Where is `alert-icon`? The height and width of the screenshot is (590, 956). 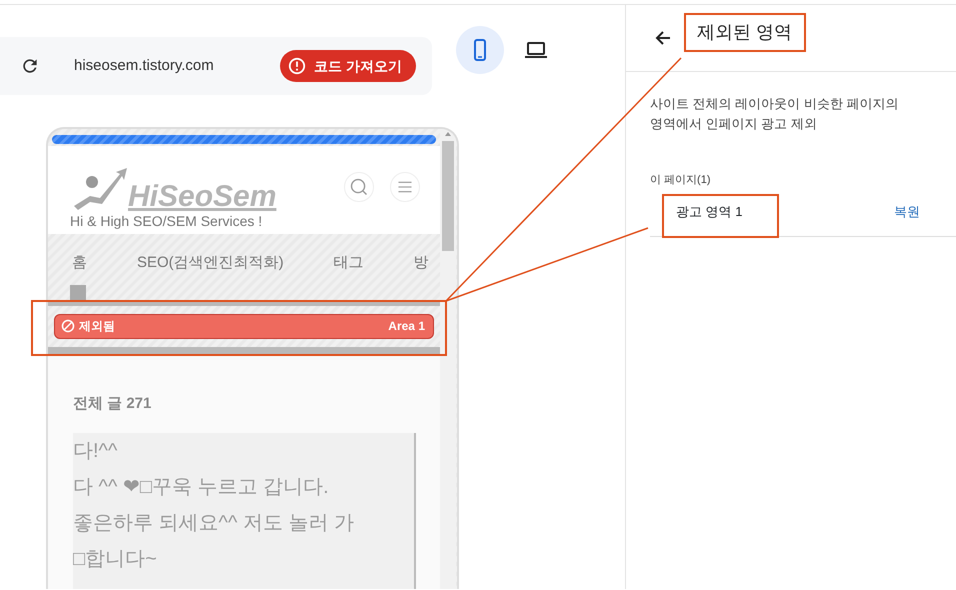 alert-icon is located at coordinates (297, 66).